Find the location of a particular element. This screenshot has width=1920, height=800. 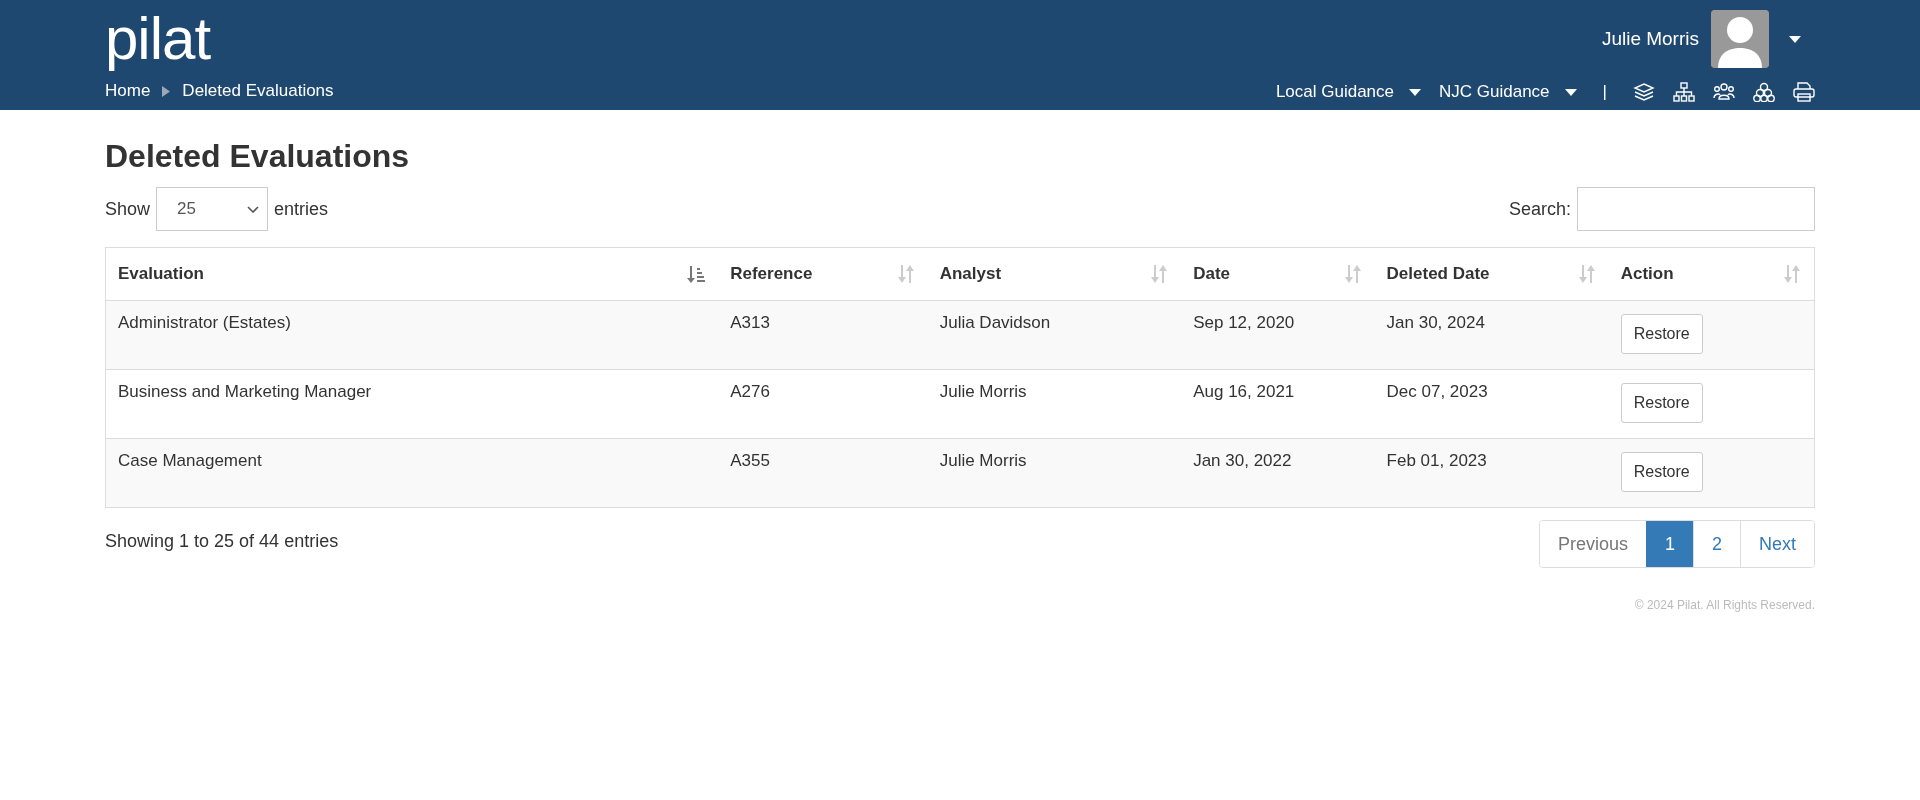

table-info: Showing 1 to 25 of 44 entries is located at coordinates (222, 541).